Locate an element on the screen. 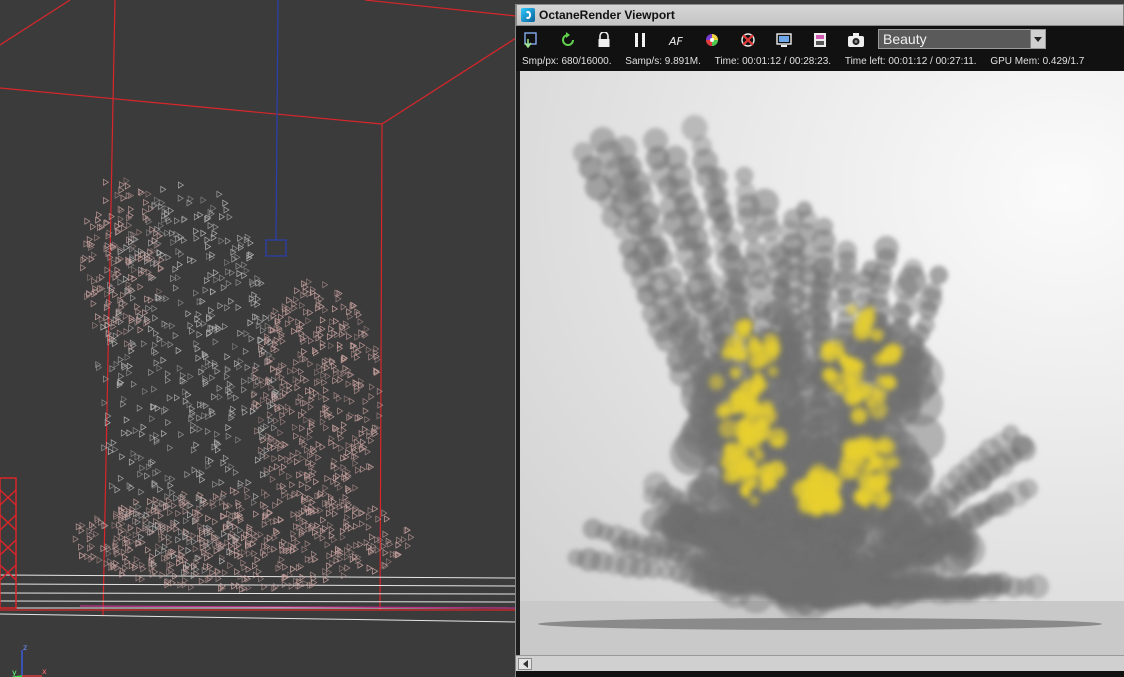  ground-grid is located at coordinates (258, 598).